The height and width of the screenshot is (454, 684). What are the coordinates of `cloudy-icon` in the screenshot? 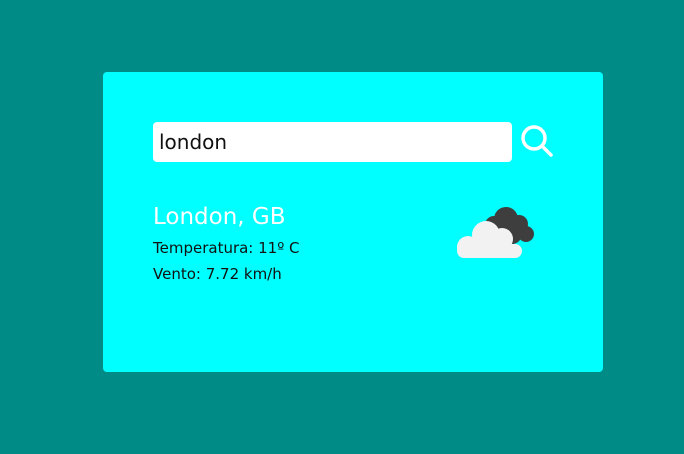 It's located at (495, 232).